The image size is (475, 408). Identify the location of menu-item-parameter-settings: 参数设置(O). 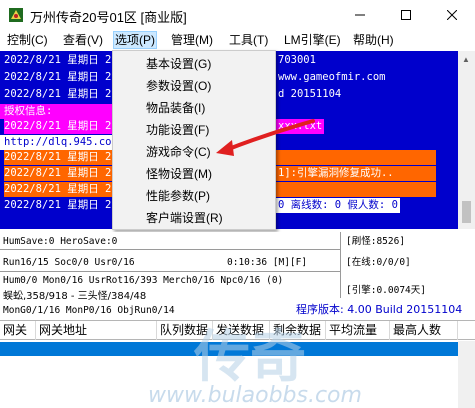
(178, 86).